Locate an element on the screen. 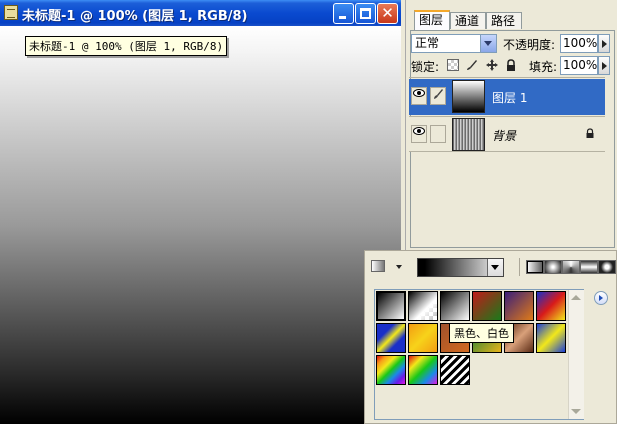  document-titlebar: 未标题-1 @ 100% (图层 1, RGB/8) ✕ is located at coordinates (200, 13).